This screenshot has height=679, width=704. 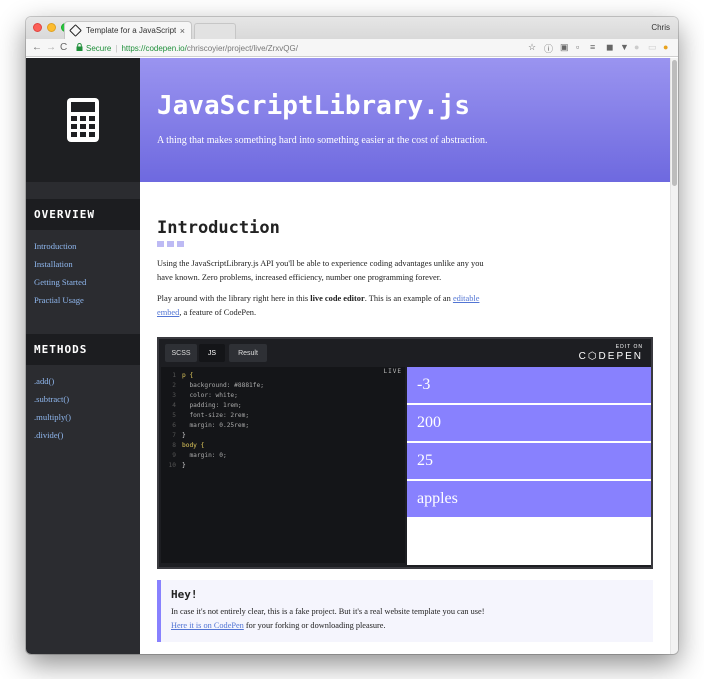 What do you see at coordinates (529, 500) in the screenshot?
I see `result-paragraph: apples` at bounding box center [529, 500].